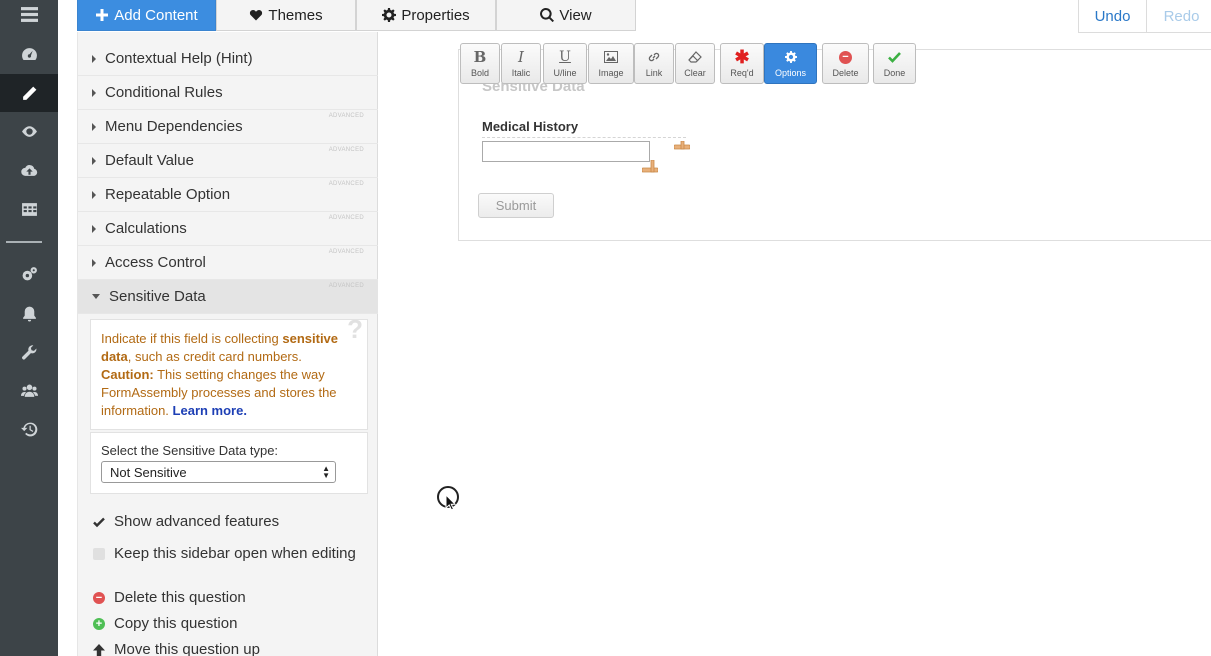  Describe the element at coordinates (565, 73) in the screenshot. I see `underline-label: U/line` at that location.